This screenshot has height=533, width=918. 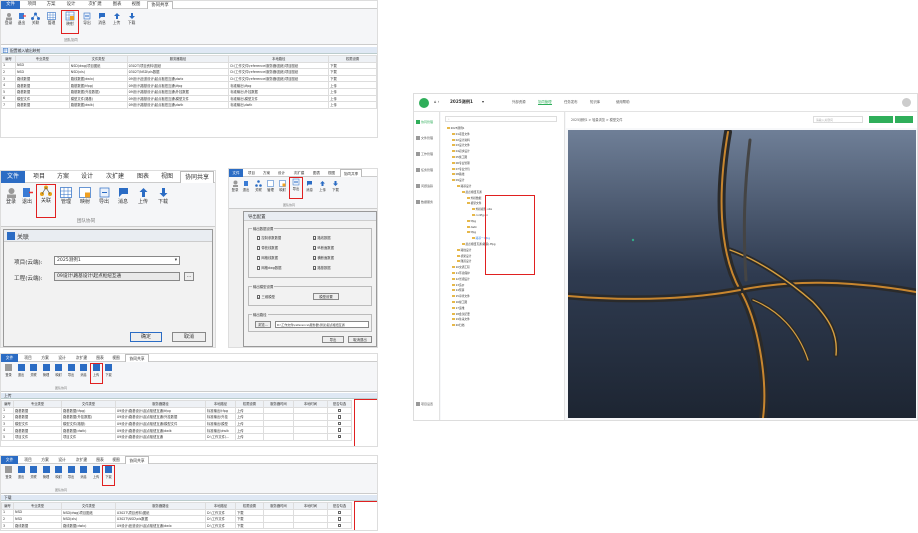 I want to click on tree-item: 03设计文件, so click(x=461, y=145).